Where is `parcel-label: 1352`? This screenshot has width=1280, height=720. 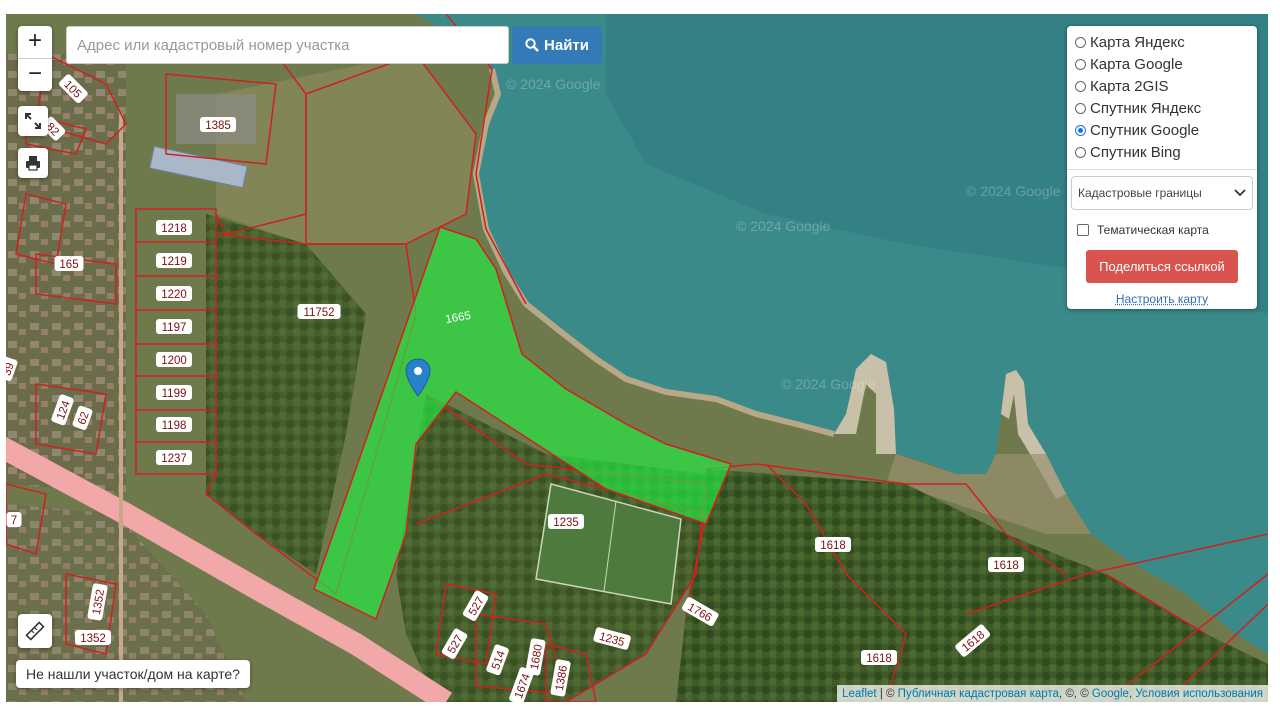 parcel-label: 1352 is located at coordinates (93, 637).